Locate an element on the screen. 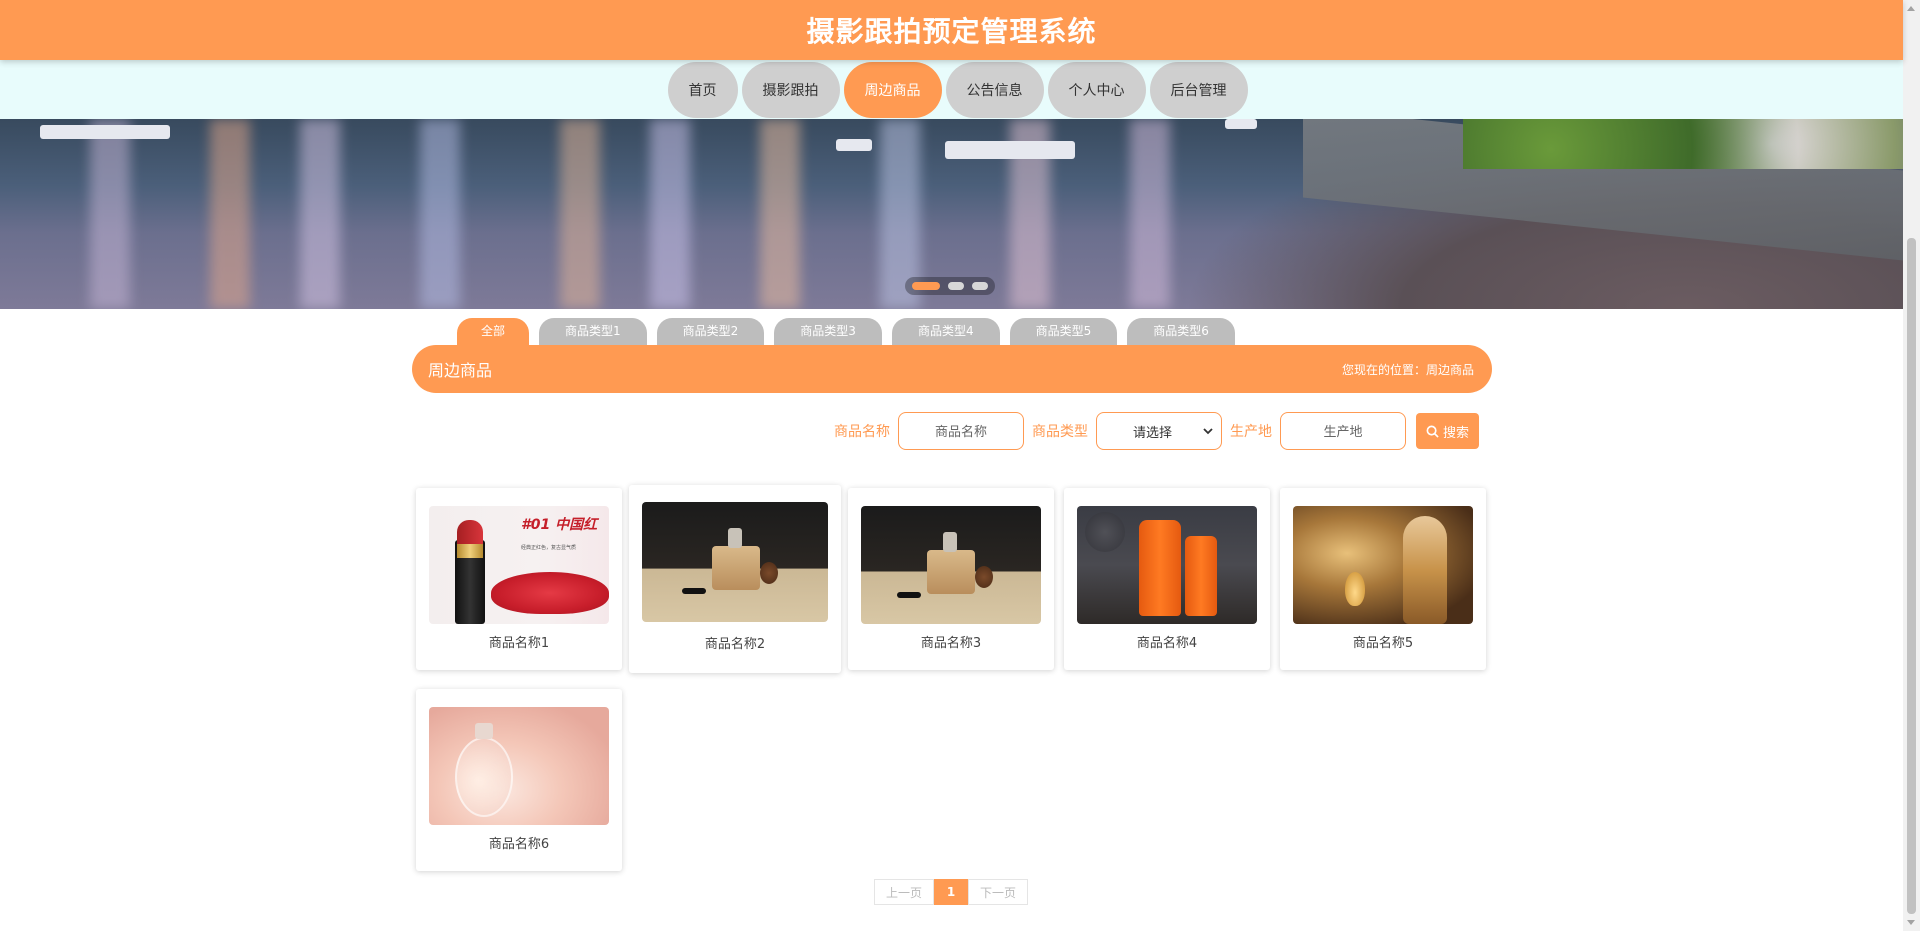 The height and width of the screenshot is (931, 1920). main-nav: 首页 摄影跟拍 周边商品 公告信息 个人中心 后台管理 is located at coordinates (951, 89).